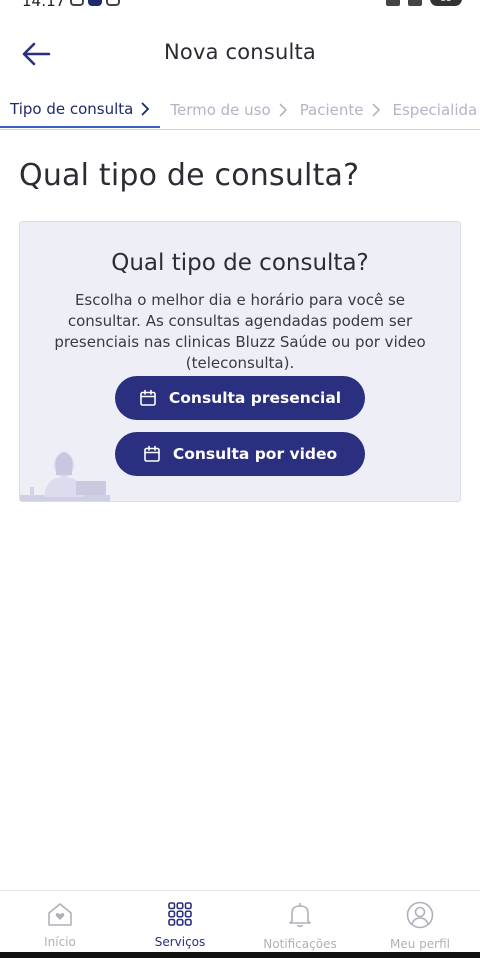 This screenshot has width=480, height=958. What do you see at coordinates (240, 5) in the screenshot?
I see `status-bar: 14:17 83` at bounding box center [240, 5].